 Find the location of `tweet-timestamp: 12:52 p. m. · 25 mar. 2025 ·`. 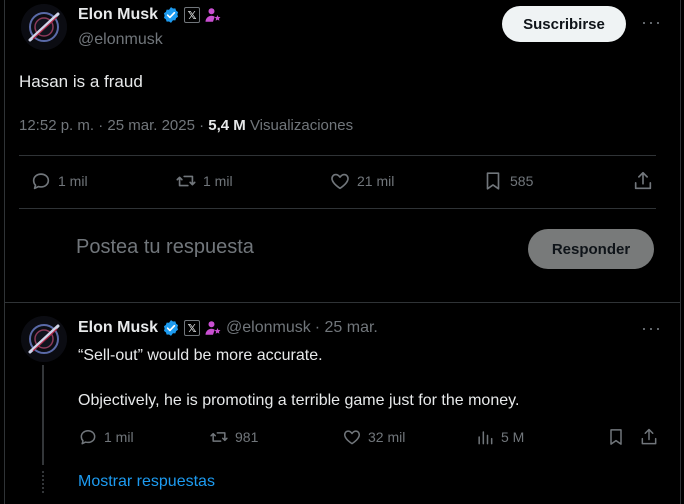

tweet-timestamp: 12:52 p. m. · 25 mar. 2025 · is located at coordinates (113, 125).